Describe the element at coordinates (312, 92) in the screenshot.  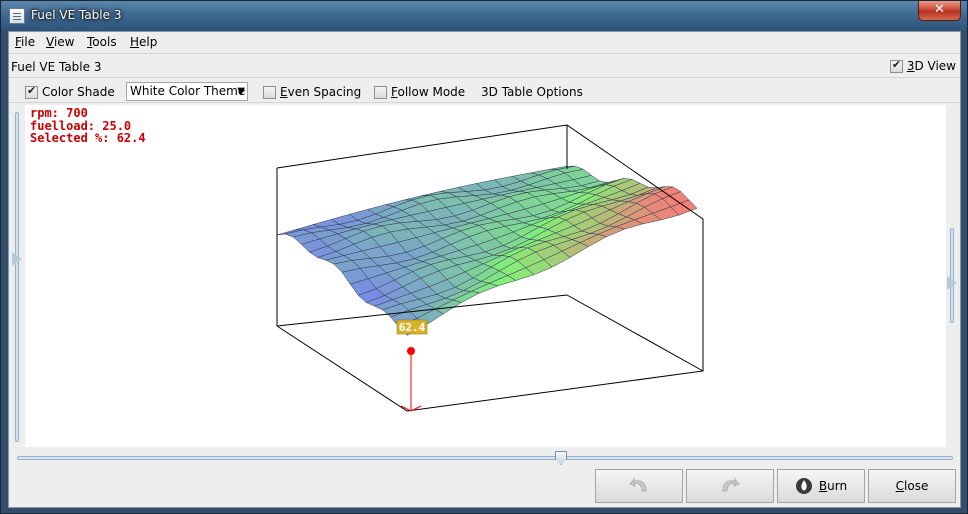
I see `even-spacing-checkbox: Even Spacing` at that location.